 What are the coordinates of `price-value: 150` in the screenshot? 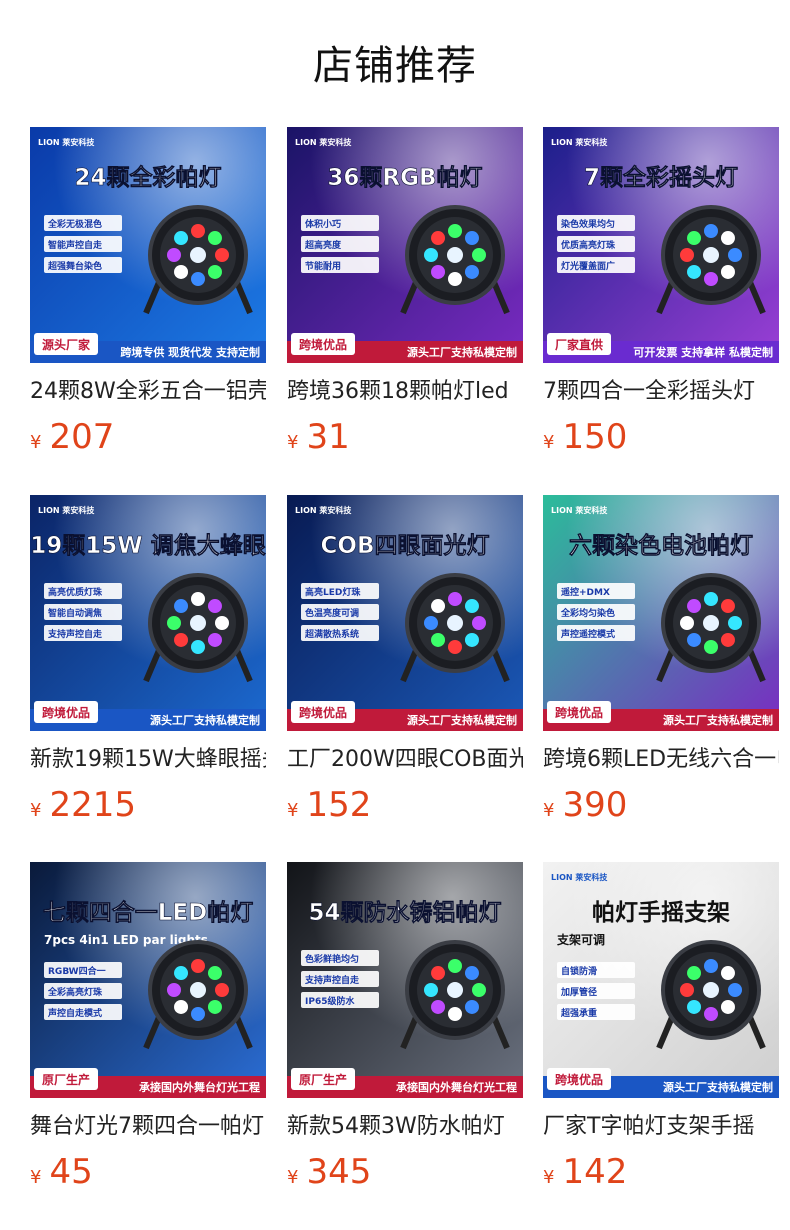 It's located at (595, 437).